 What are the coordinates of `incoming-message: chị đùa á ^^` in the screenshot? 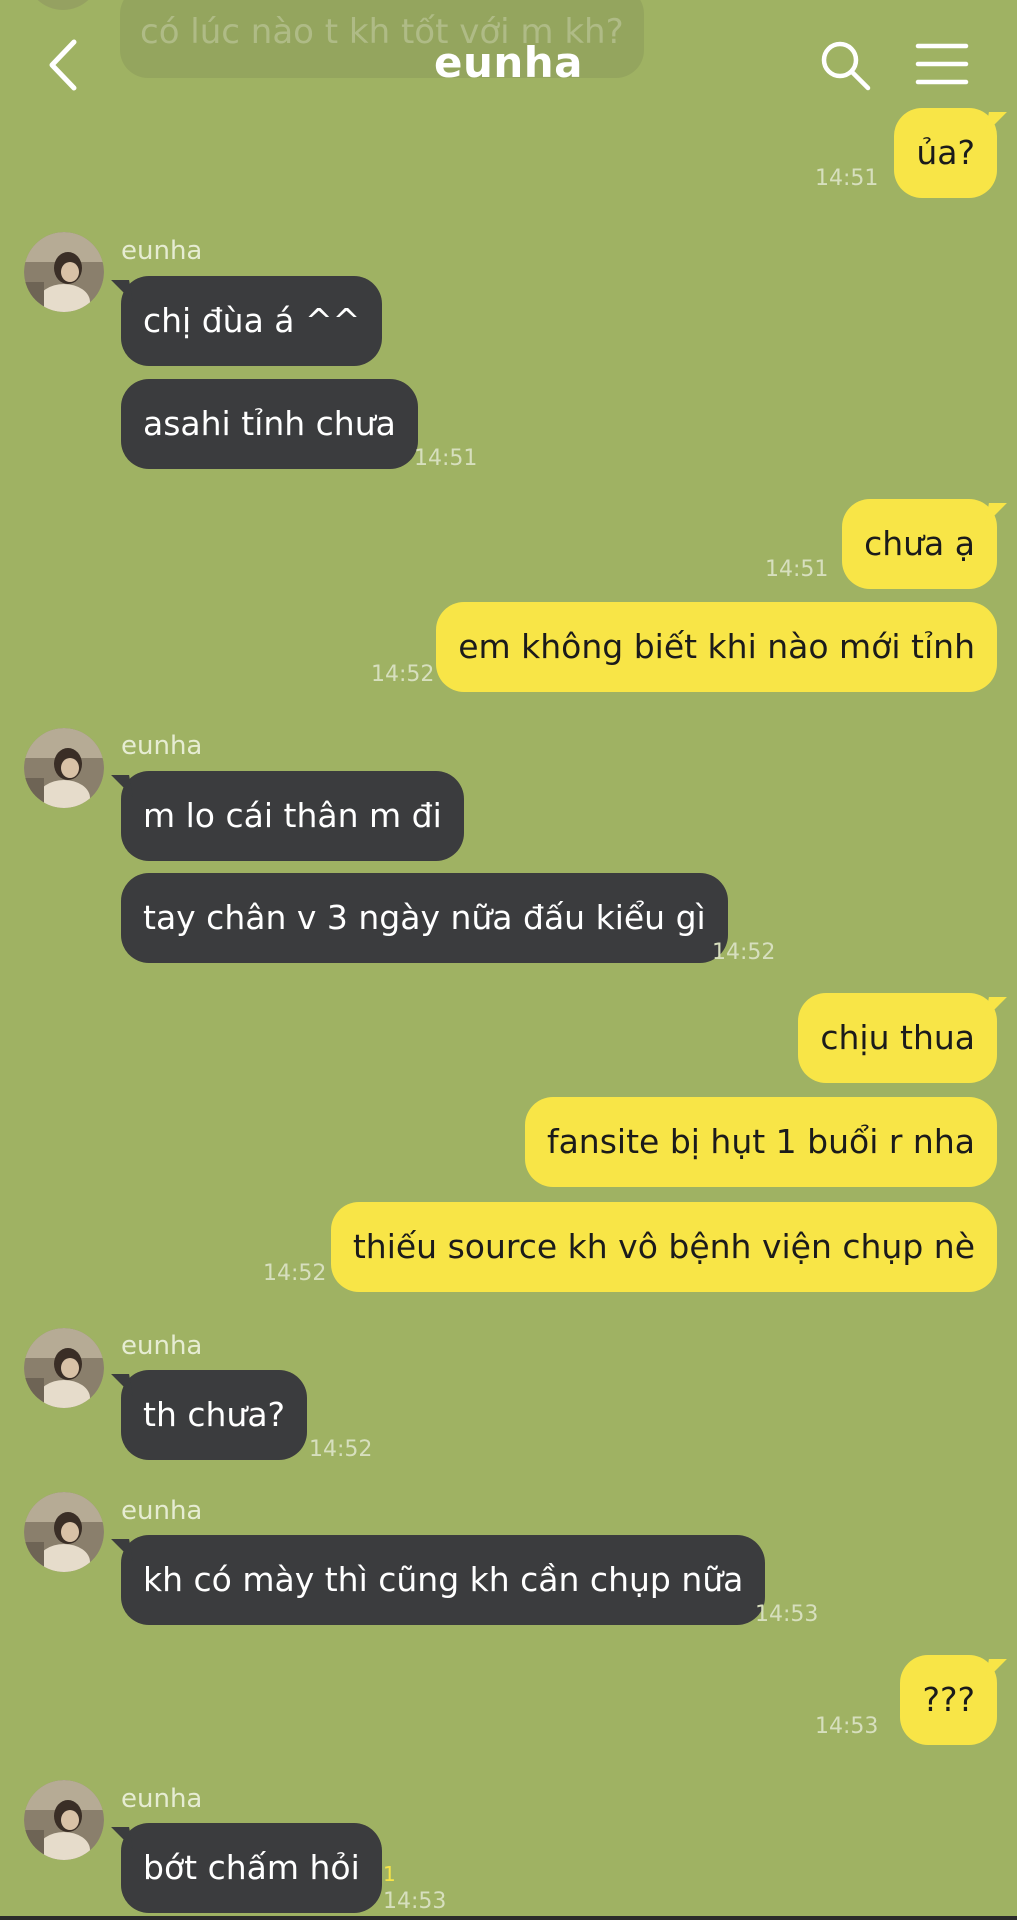 It's located at (252, 321).